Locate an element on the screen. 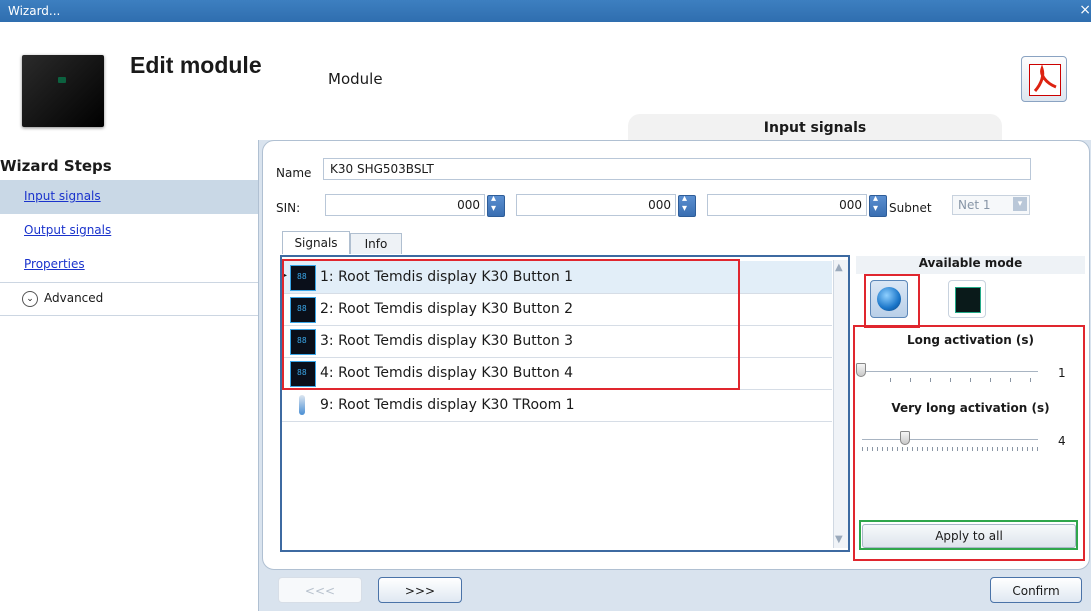 Image resolution: width=1091 pixels, height=611 pixels. chevron-down-icon: ⌄ is located at coordinates (30, 299).